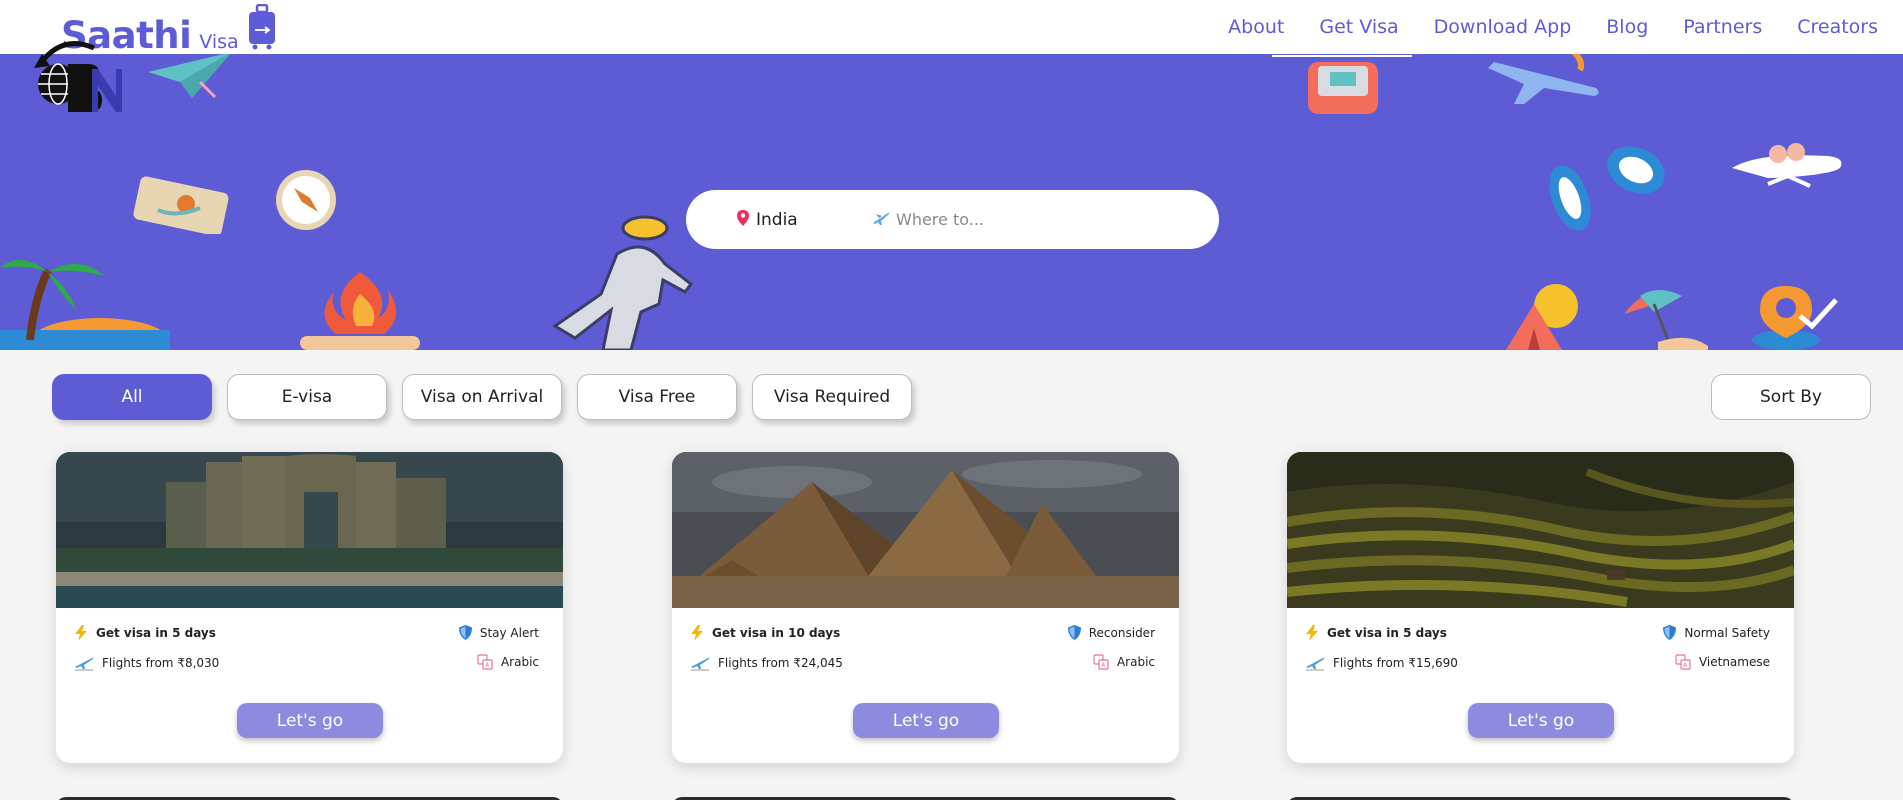 Image resolution: width=1903 pixels, height=800 pixels. Describe the element at coordinates (623, 282) in the screenshot. I see `hiker-icon` at that location.